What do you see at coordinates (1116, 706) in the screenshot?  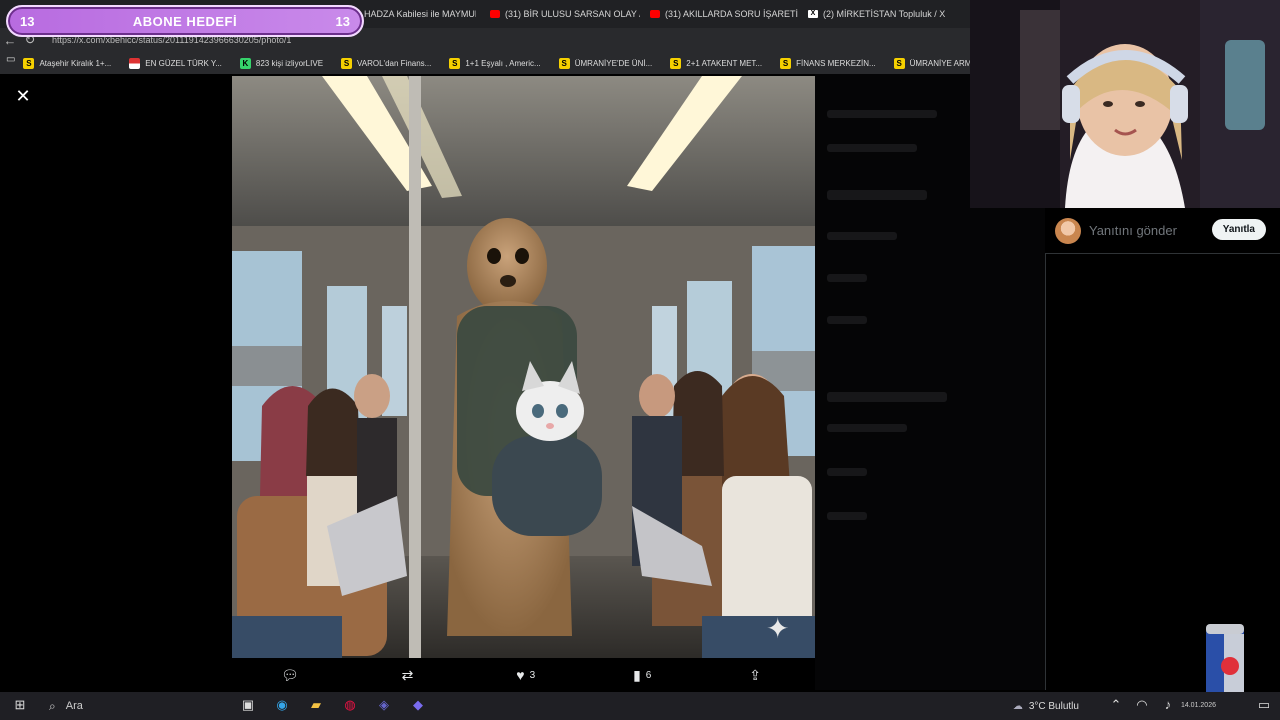 I see `chevron-up-icon: ⌃` at bounding box center [1116, 706].